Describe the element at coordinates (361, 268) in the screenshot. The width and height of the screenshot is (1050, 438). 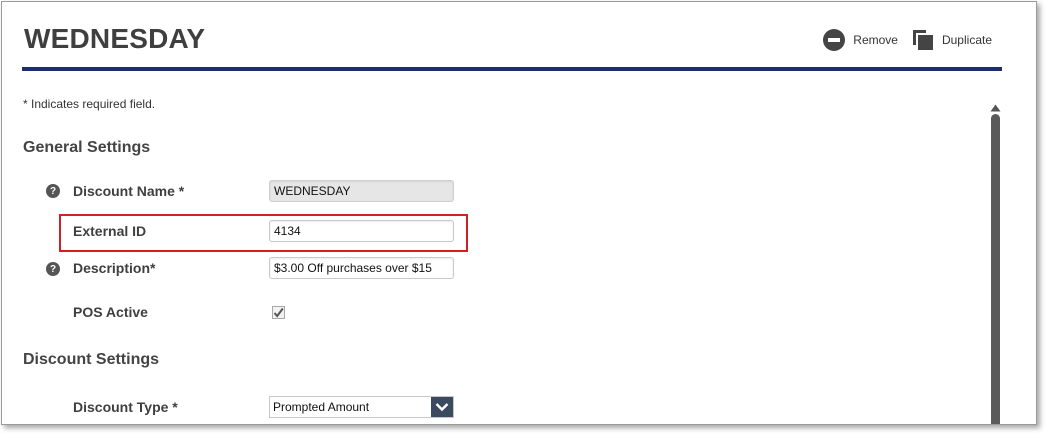
I see `description-field` at that location.